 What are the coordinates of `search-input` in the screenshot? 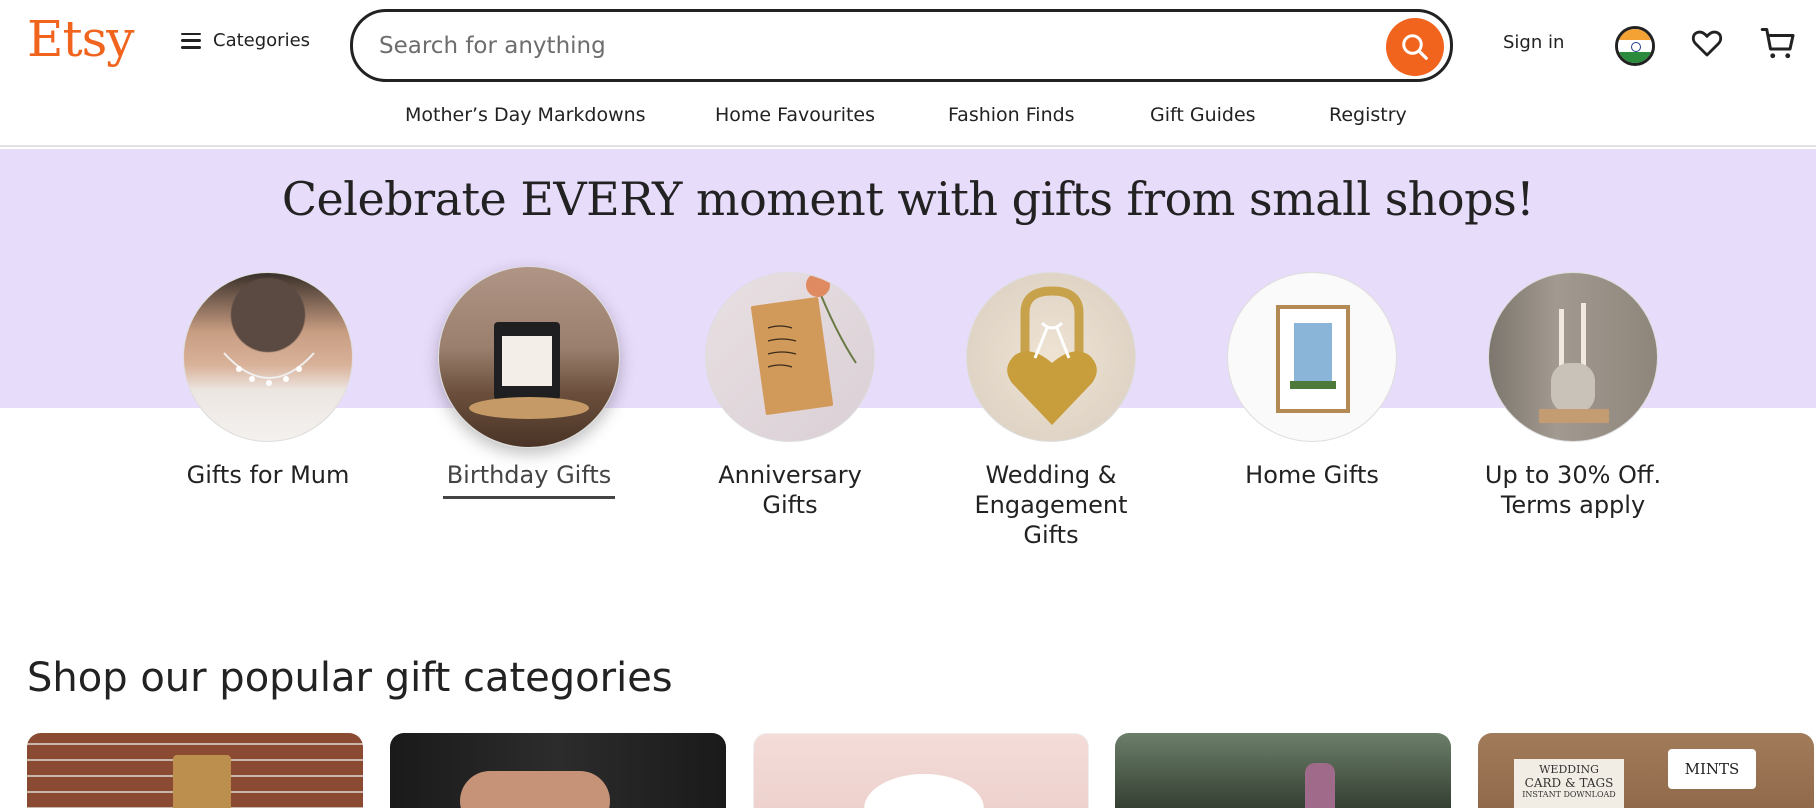 It's located at (854, 46).